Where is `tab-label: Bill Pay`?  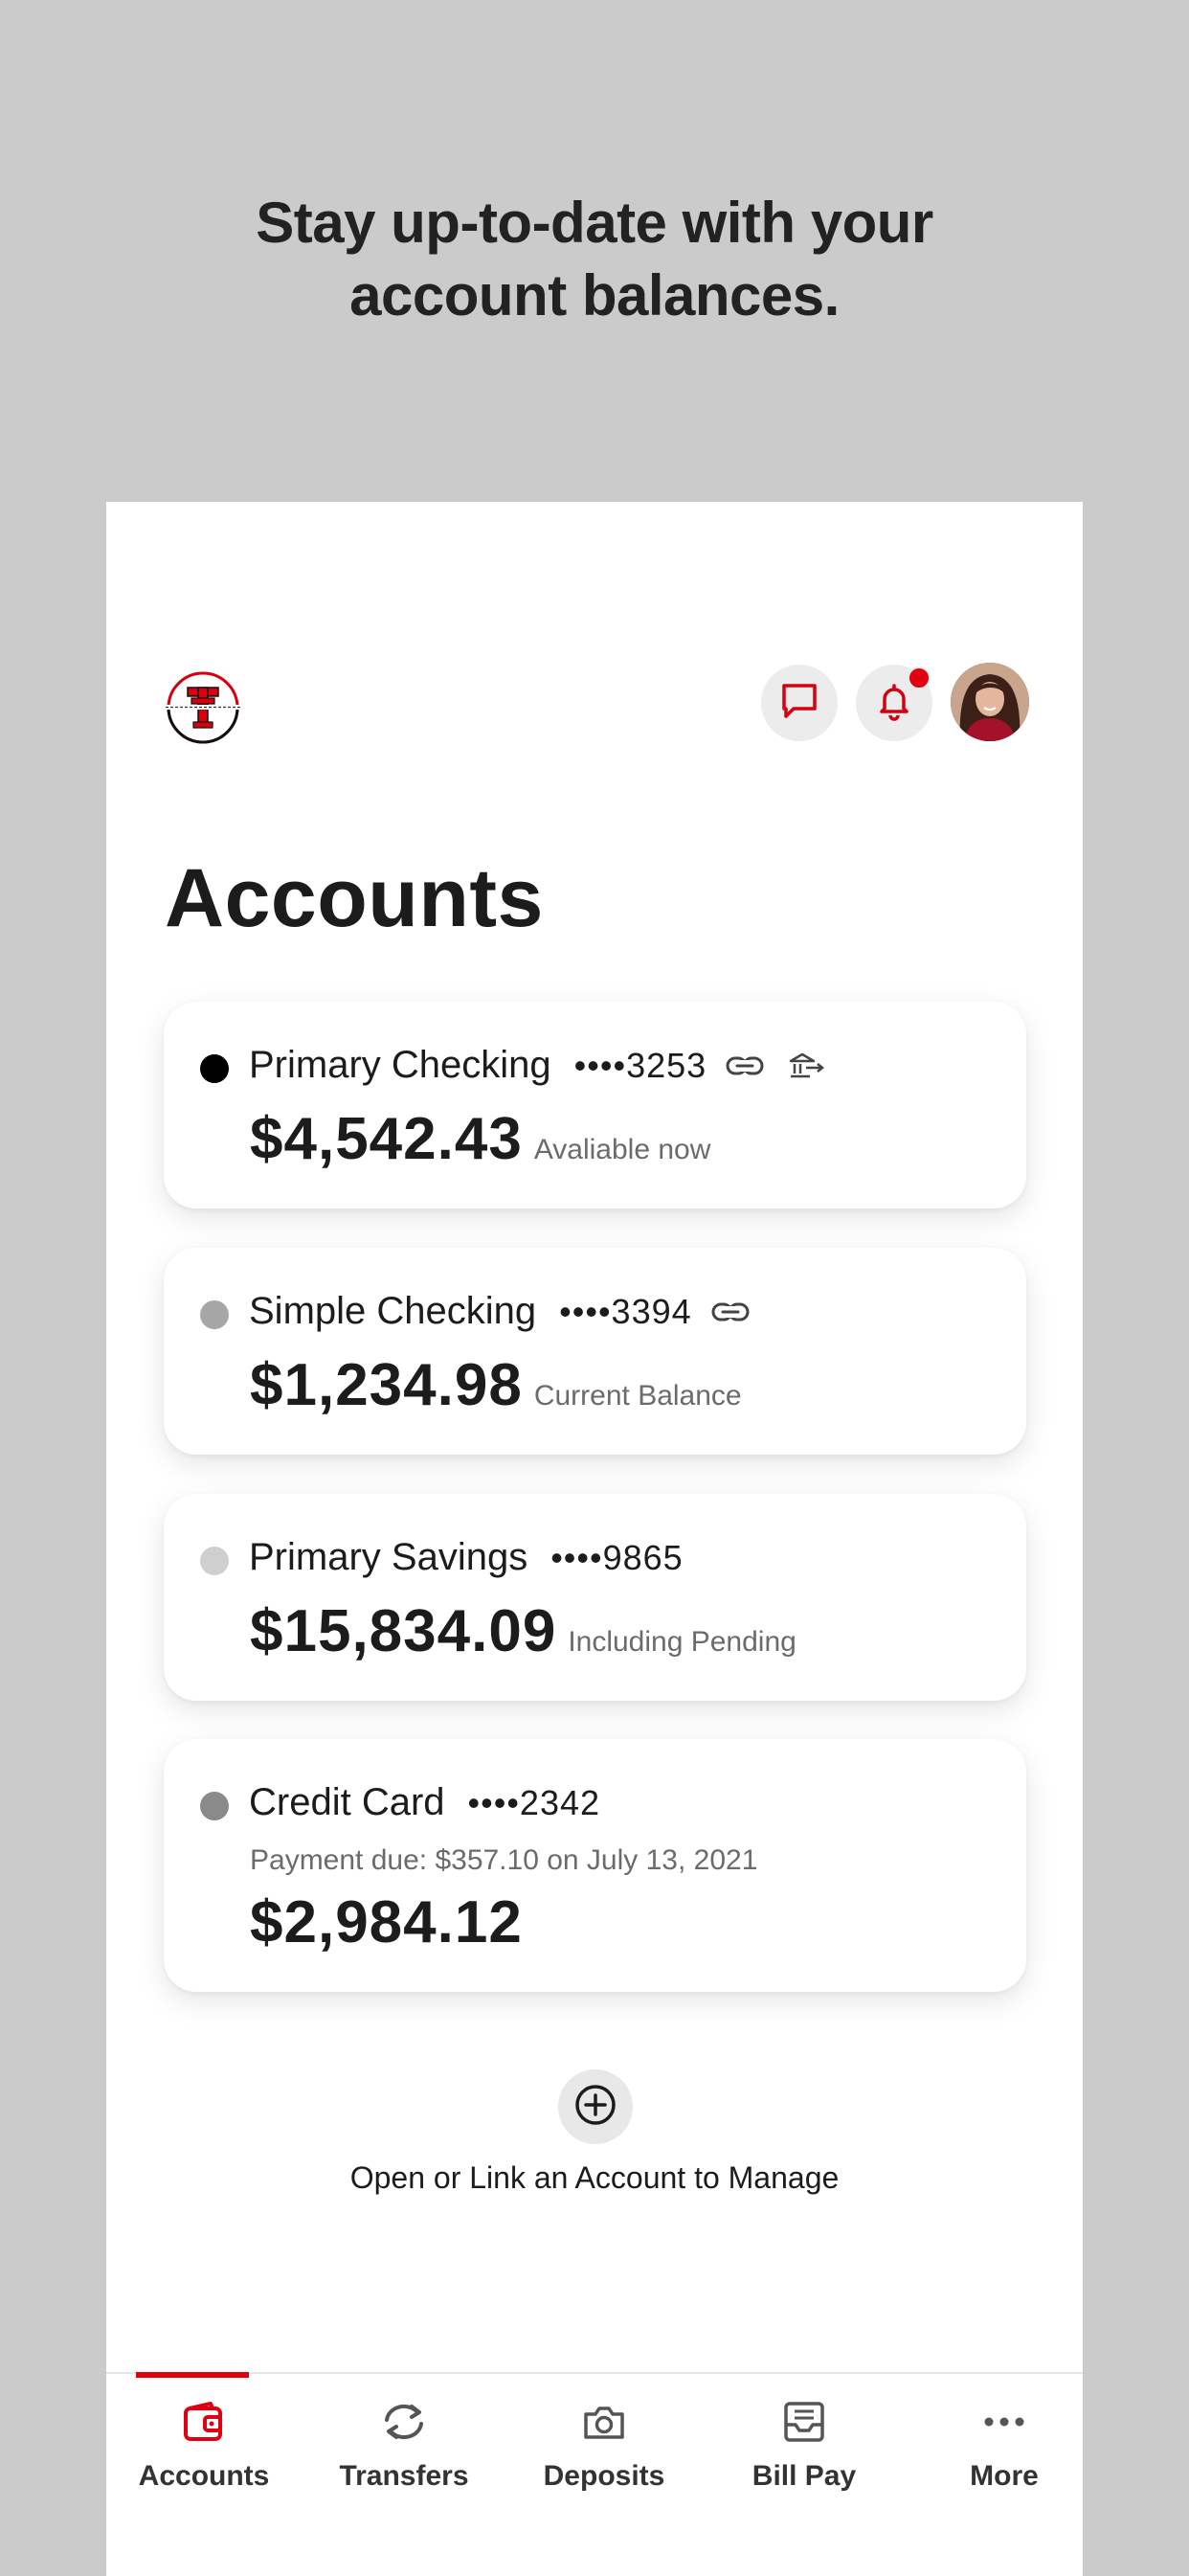 tab-label: Bill Pay is located at coordinates (804, 2476).